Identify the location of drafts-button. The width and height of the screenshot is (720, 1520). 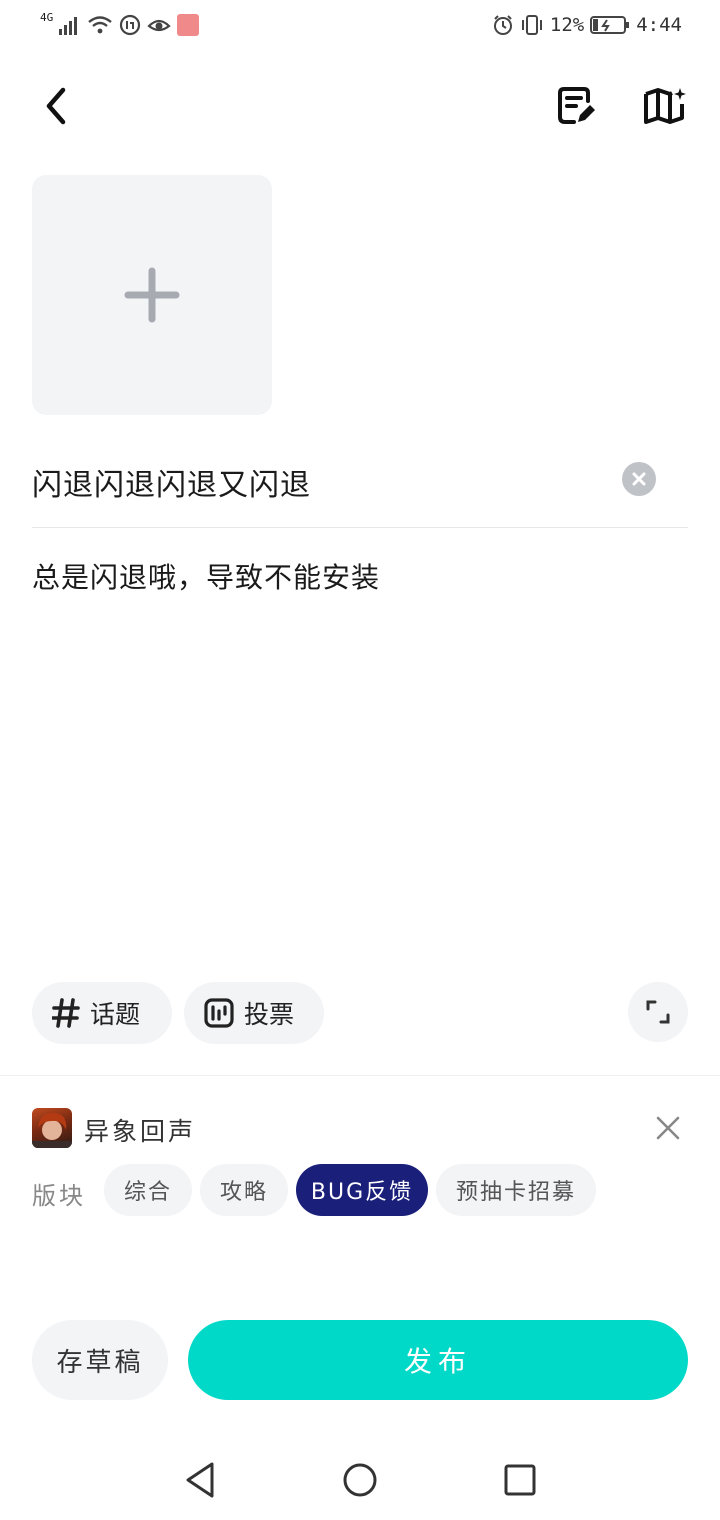
(576, 106).